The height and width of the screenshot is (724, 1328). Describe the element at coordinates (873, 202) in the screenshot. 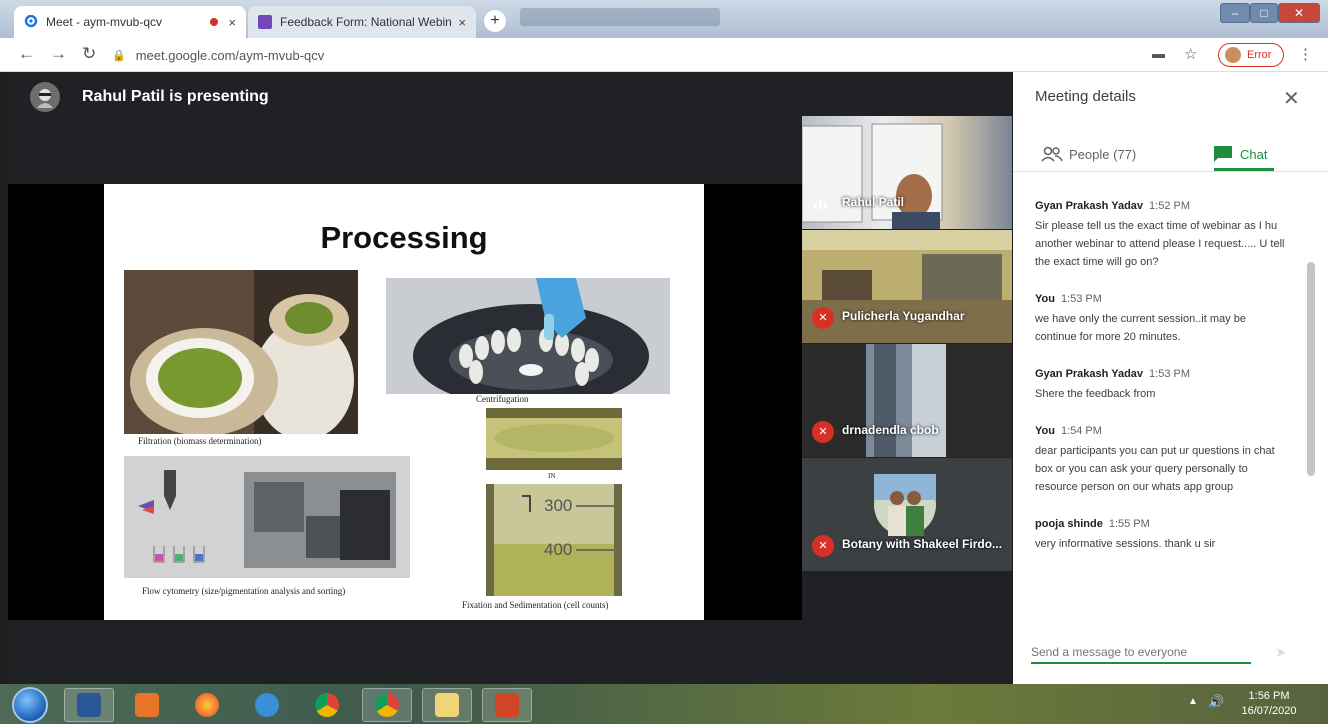

I see `participant-name: Rahul Patil` at that location.